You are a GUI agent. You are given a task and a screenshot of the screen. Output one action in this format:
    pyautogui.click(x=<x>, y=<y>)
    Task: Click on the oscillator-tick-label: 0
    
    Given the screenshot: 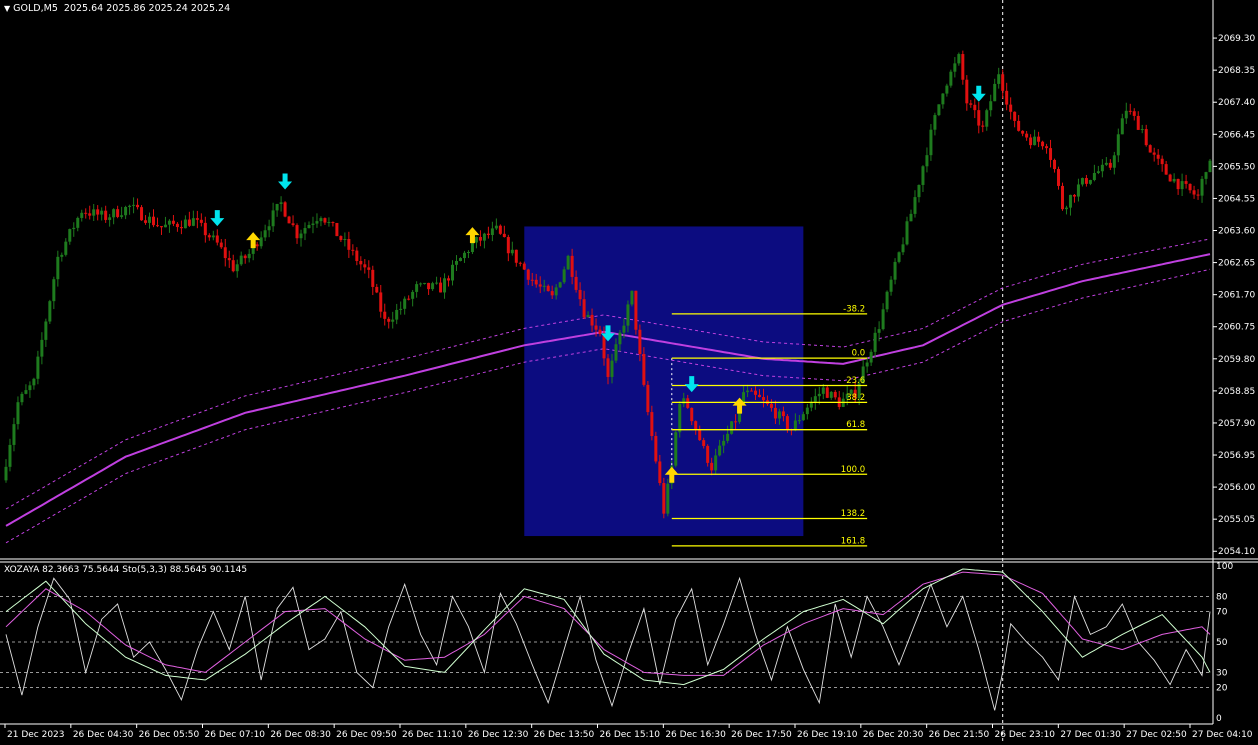 What is the action you would take?
    pyautogui.click(x=1219, y=719)
    